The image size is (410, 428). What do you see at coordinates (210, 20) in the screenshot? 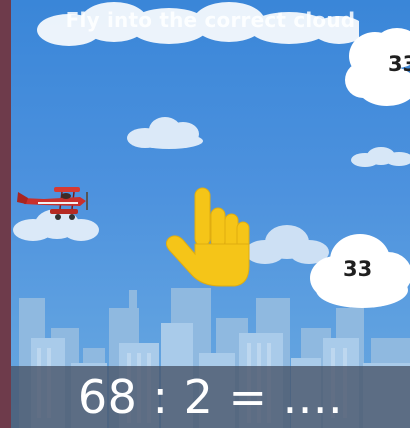
I see `instruction-title: Fly into the correct cloud` at bounding box center [210, 20].